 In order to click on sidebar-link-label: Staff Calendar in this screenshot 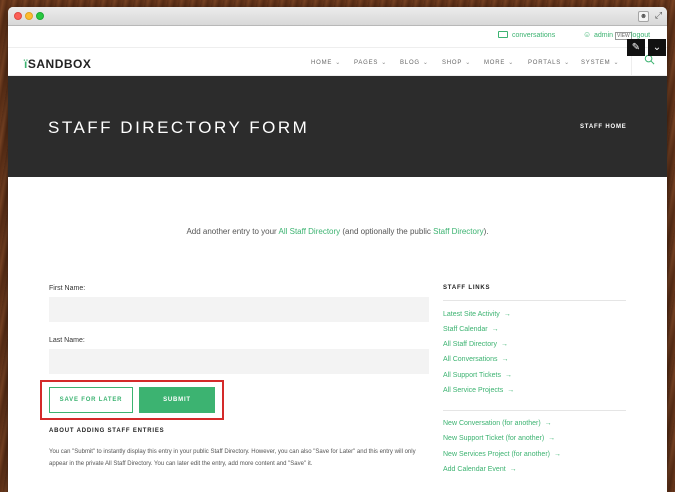, I will do `click(465, 329)`.